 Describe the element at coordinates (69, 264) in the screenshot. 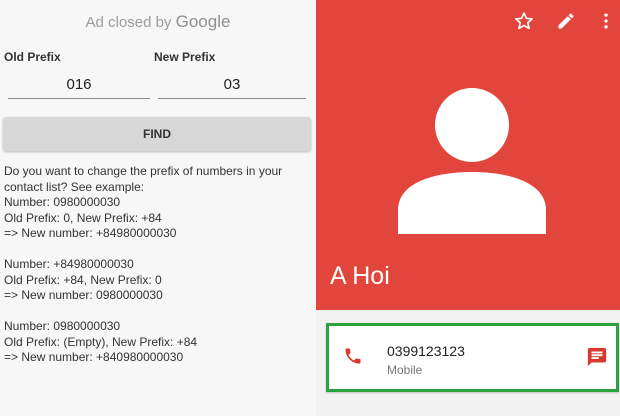

I see `example-line: Number: +84980000030` at that location.